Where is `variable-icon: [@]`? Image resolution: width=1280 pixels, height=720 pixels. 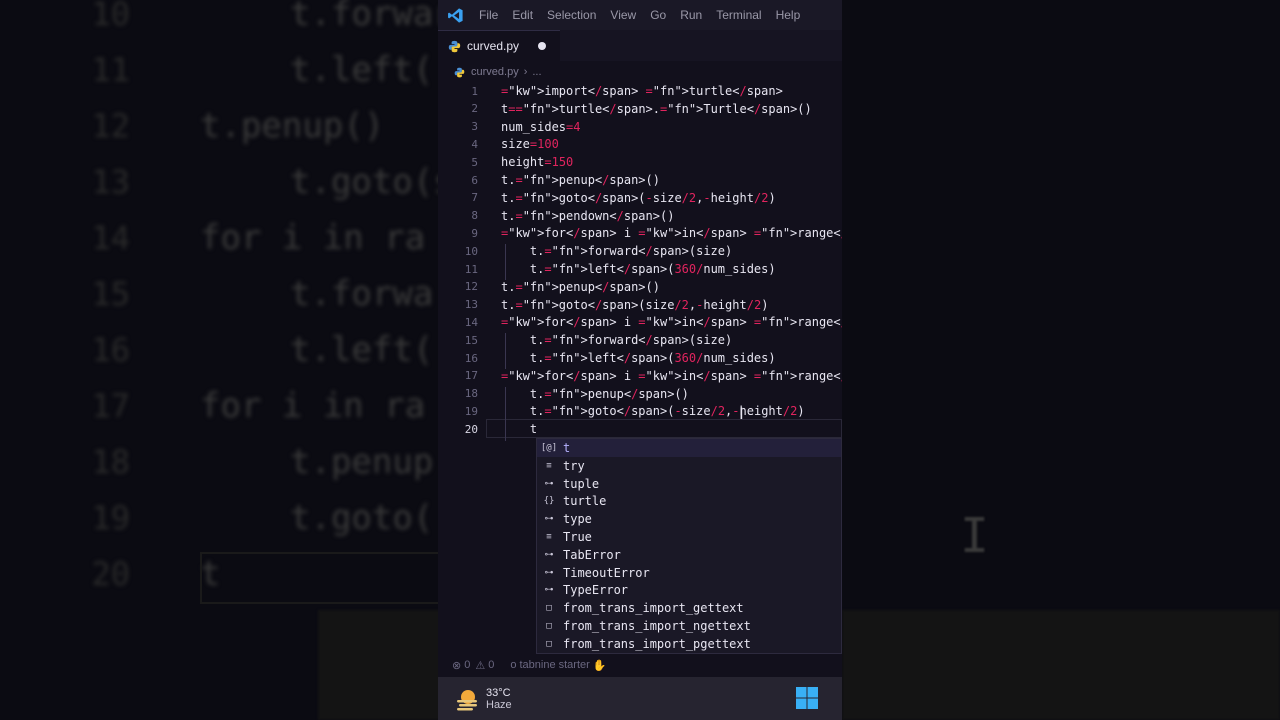
variable-icon: [@] is located at coordinates (549, 448).